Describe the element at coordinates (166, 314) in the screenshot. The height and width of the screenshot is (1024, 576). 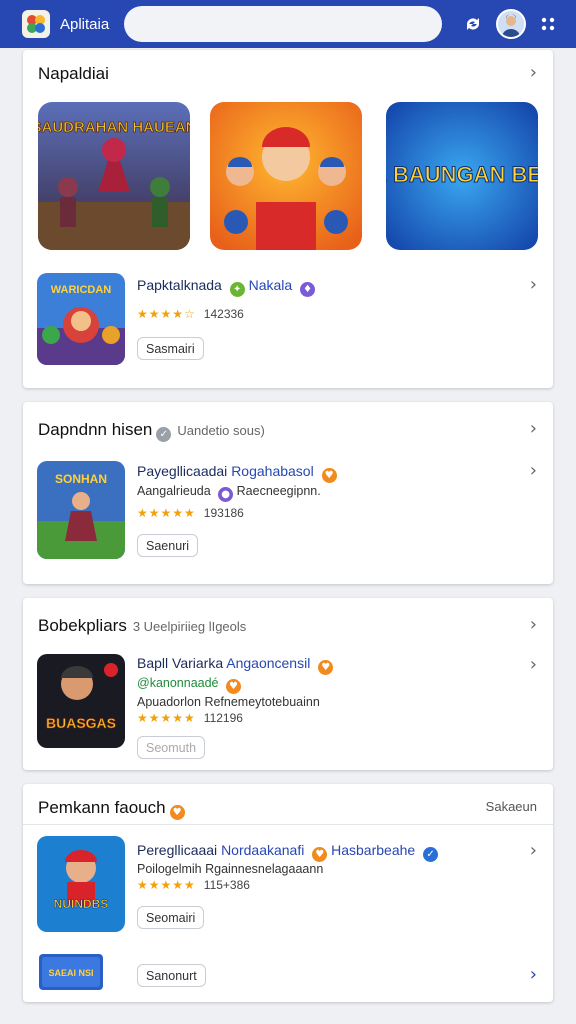
I see `star-rating-icon: ★★★★☆` at that location.